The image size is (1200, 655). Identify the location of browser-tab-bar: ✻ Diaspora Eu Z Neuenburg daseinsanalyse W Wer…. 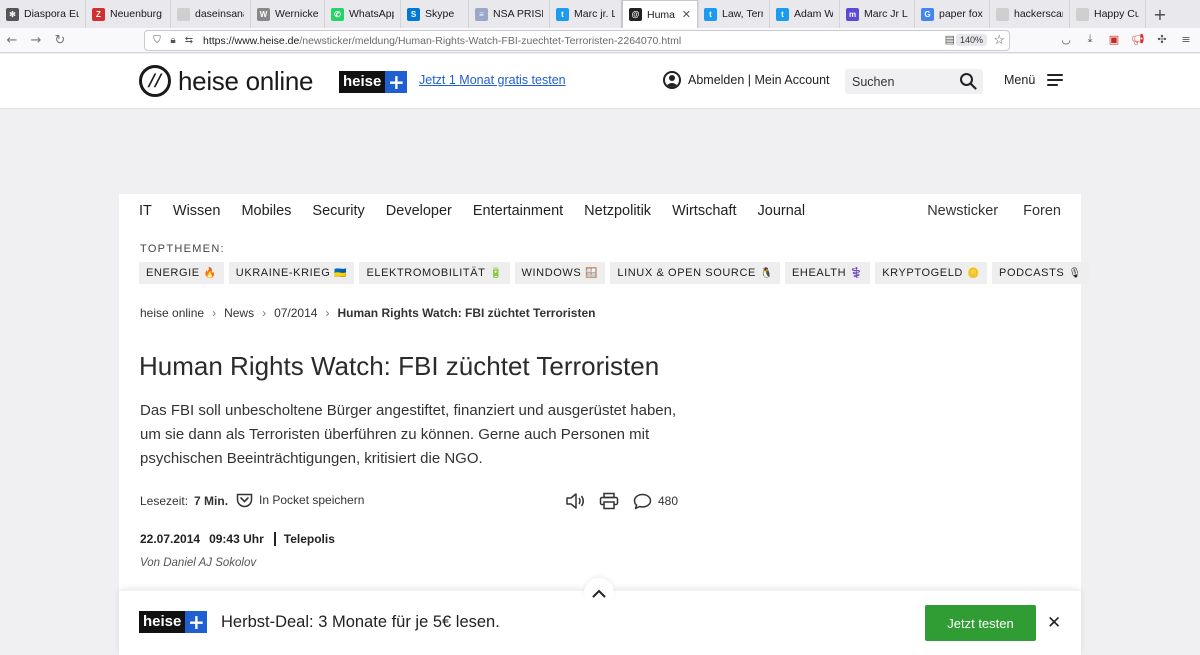
(600, 14).